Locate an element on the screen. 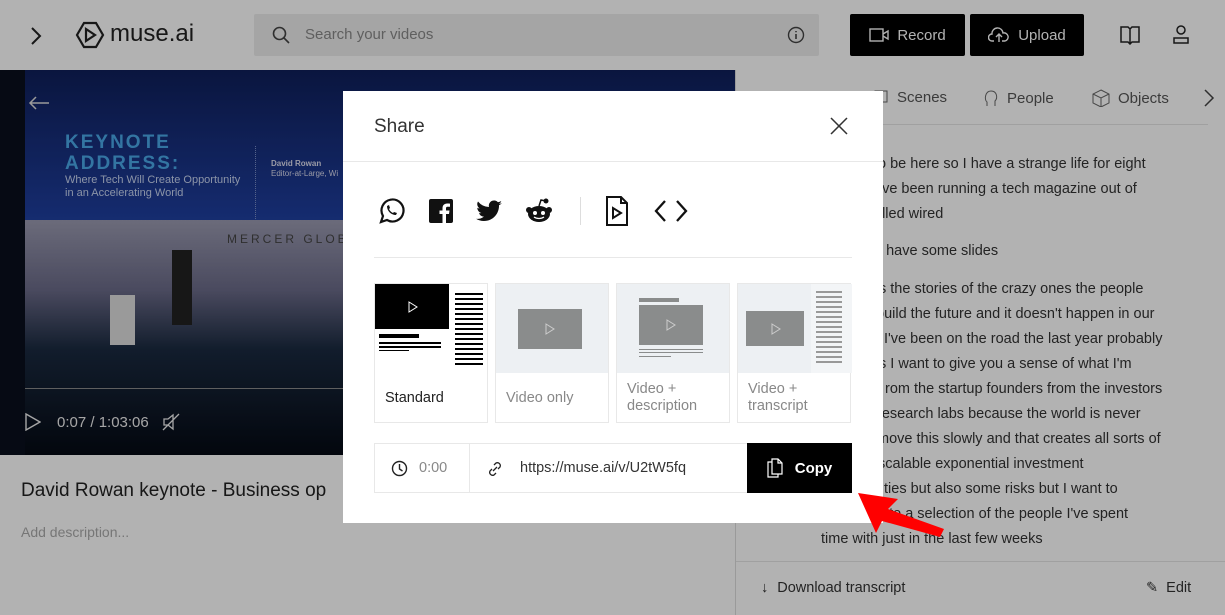  copy-button: Copy is located at coordinates (799, 468).